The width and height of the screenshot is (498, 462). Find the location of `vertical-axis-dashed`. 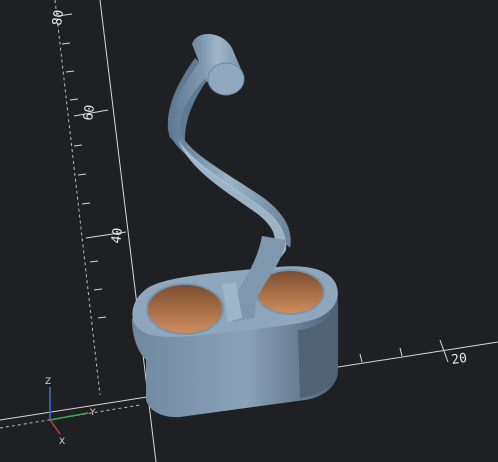

vertical-axis-dashed is located at coordinates (77, 198).